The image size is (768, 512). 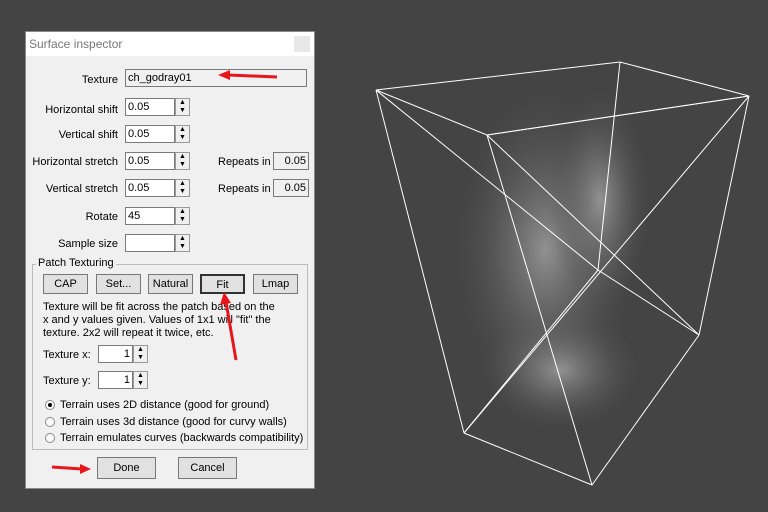 What do you see at coordinates (170, 44) in the screenshot?
I see `dialog-title: Surface inspector` at bounding box center [170, 44].